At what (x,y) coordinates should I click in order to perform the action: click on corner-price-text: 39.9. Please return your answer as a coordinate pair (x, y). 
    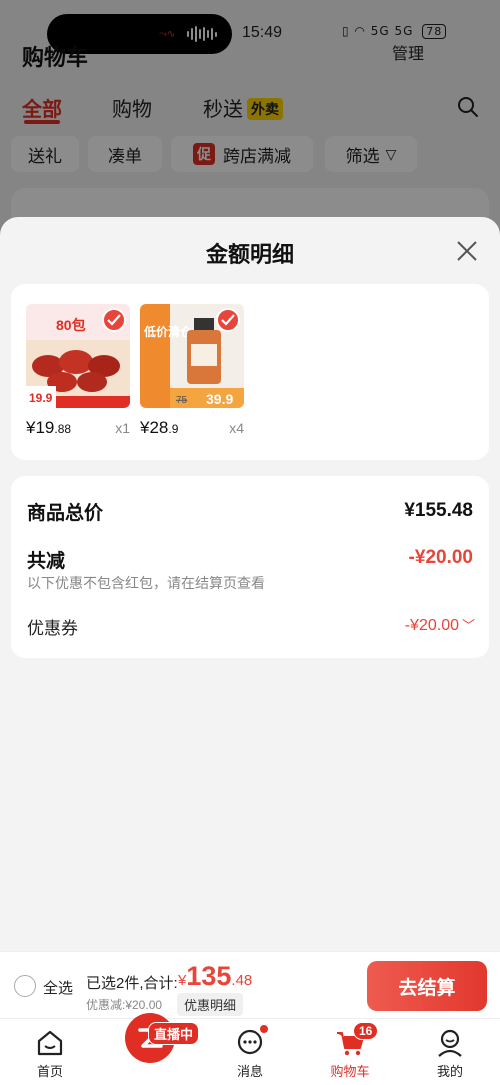
    Looking at the image, I should click on (219, 399).